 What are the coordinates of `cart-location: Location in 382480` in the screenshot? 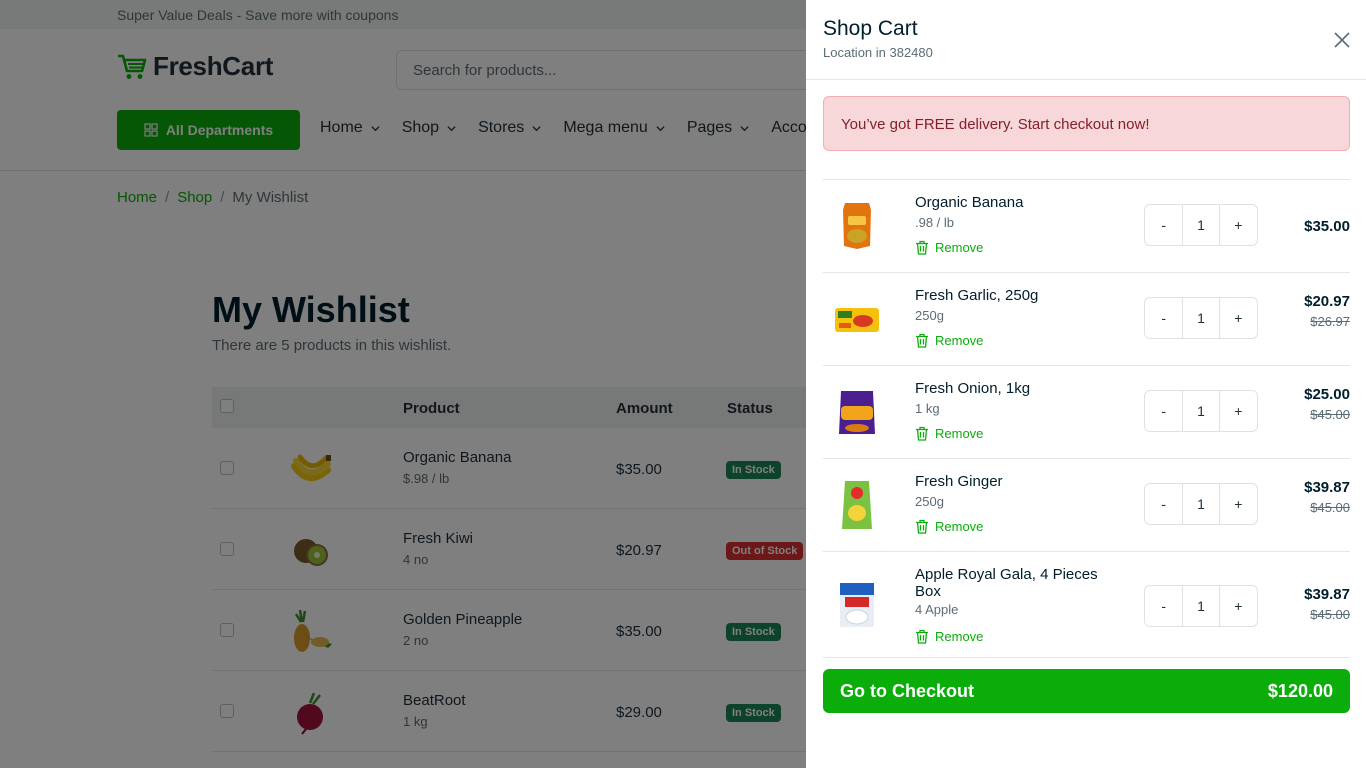 It's located at (878, 52).